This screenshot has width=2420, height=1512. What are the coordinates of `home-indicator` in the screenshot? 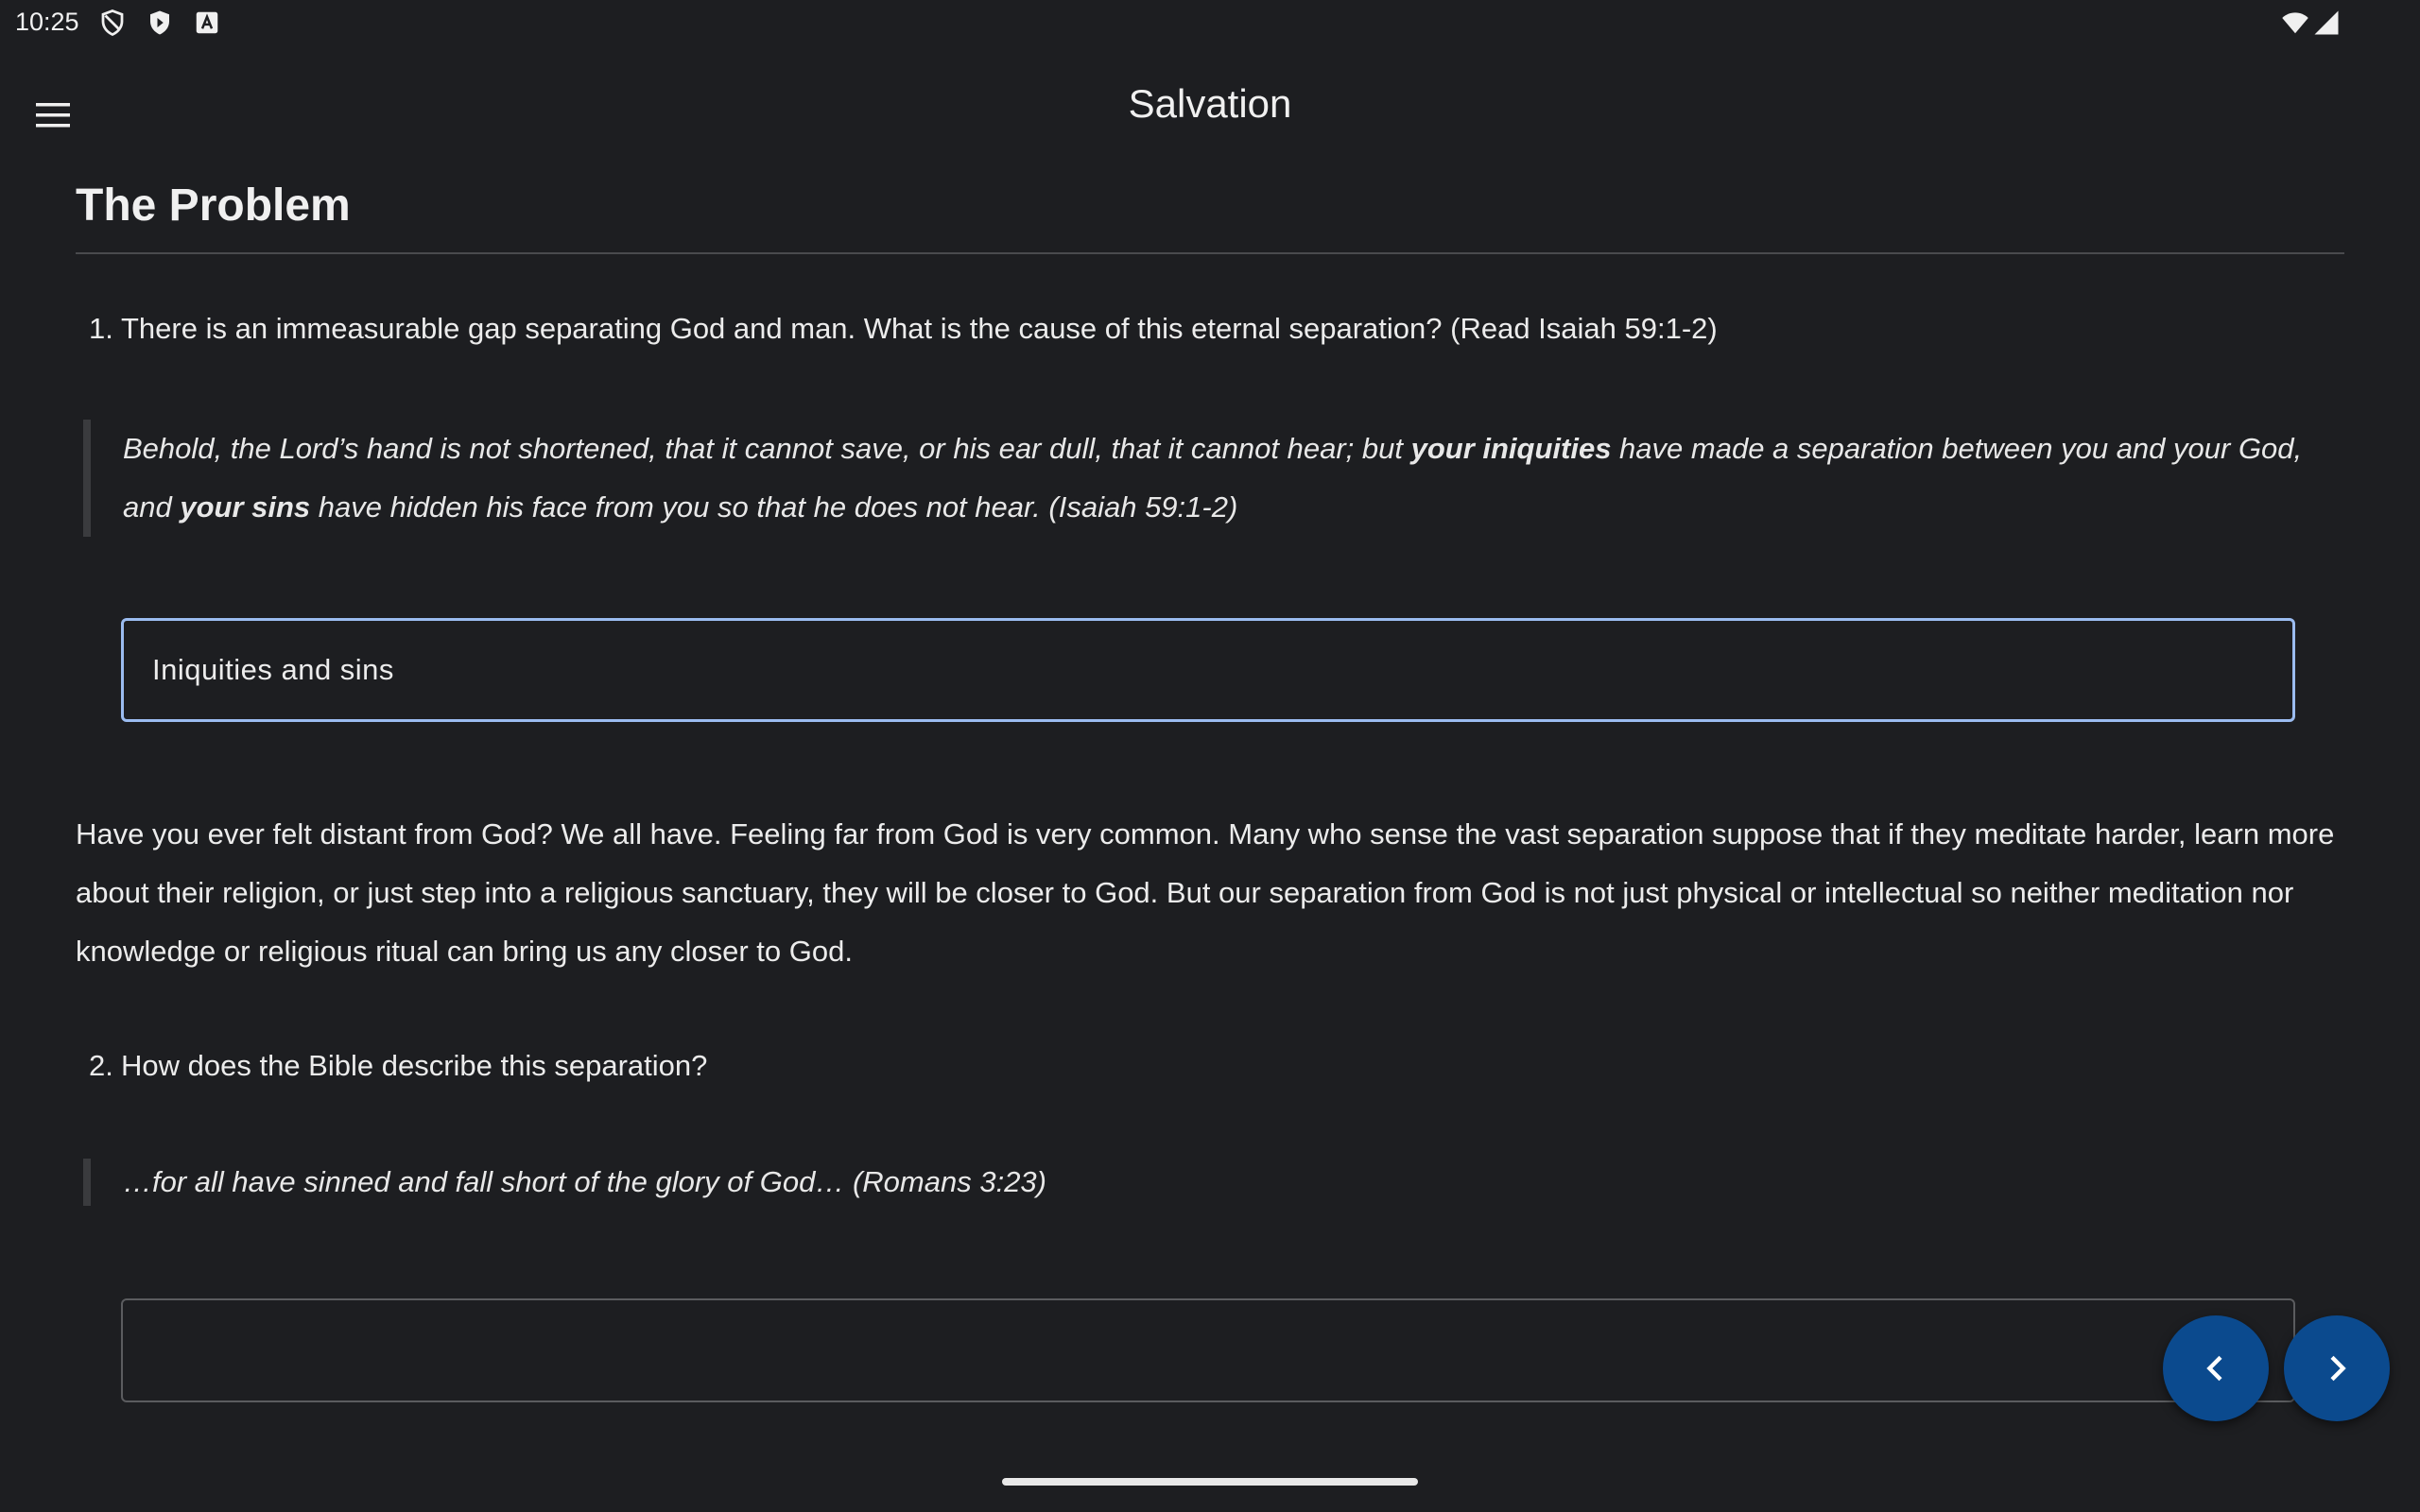 It's located at (1210, 1482).